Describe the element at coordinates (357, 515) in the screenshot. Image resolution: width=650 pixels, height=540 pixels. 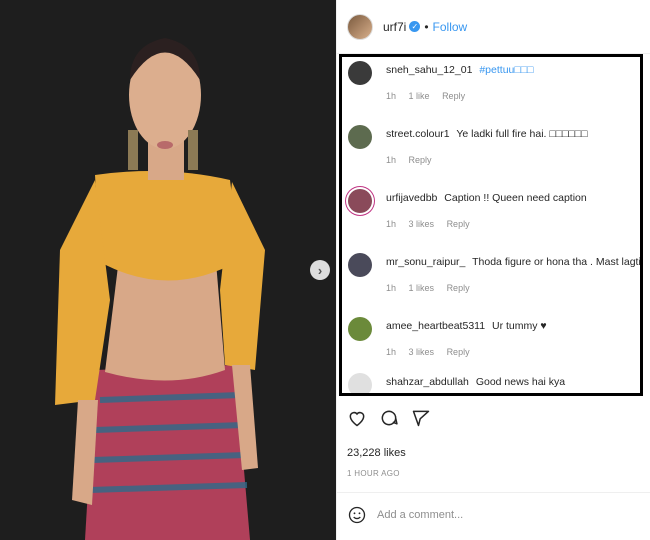
I see `emoji-icon` at that location.